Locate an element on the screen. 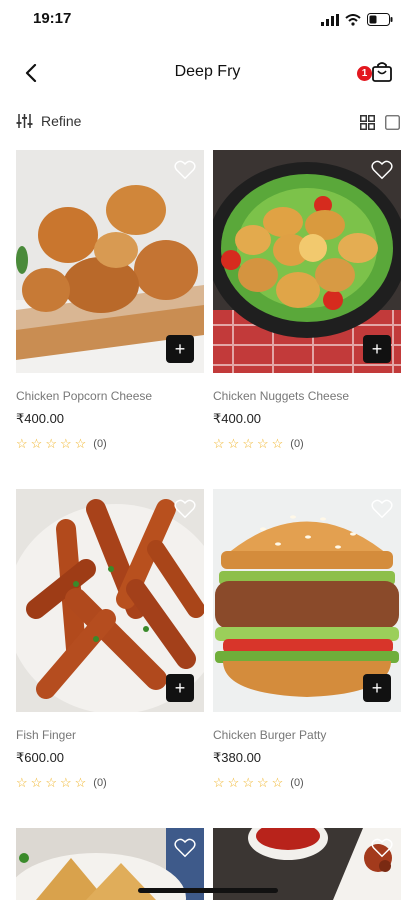  app-header: Deep Fry 1 is located at coordinates (207, 73).